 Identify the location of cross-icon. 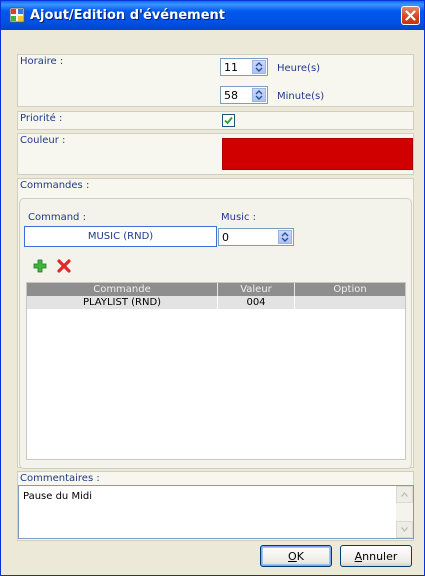
(64, 266).